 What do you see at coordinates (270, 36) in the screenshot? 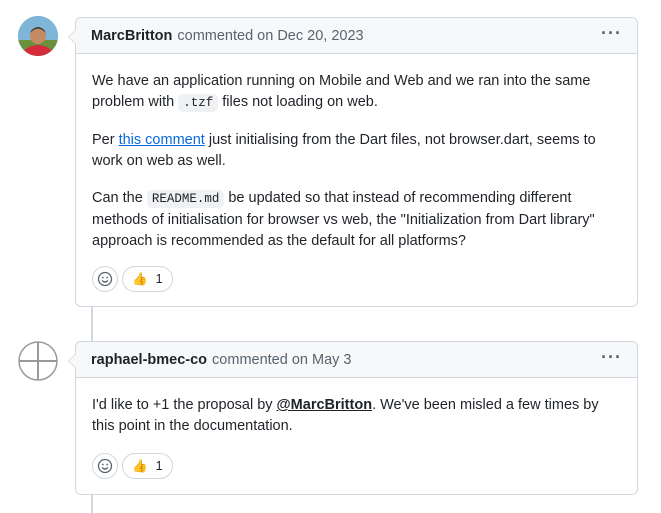
I see `comment-timestamp: commented on Dec 20, 2023` at bounding box center [270, 36].